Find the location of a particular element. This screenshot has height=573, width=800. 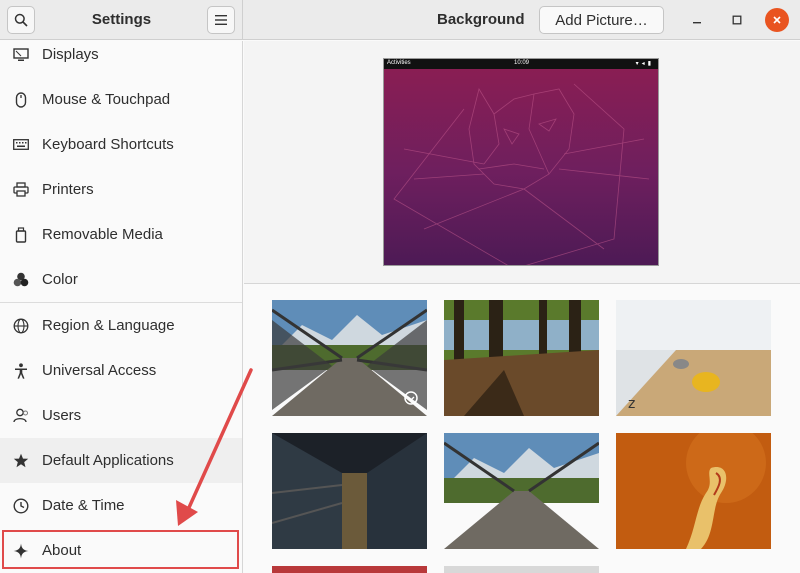

bridge-wallpaper is located at coordinates (349, 358).